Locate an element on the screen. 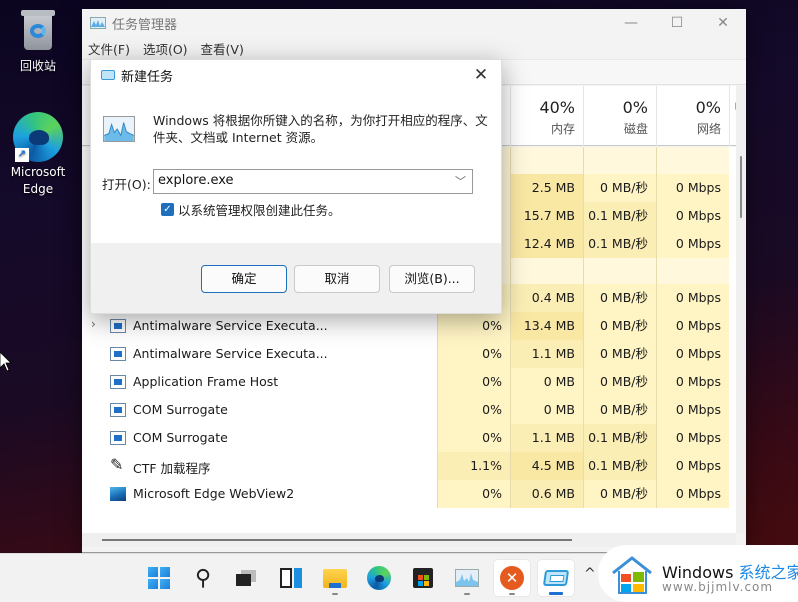  table-row: CTF 加载程序 1.1%4.5 MB0.1 MB/秒0 Mbps is located at coordinates (409, 466).